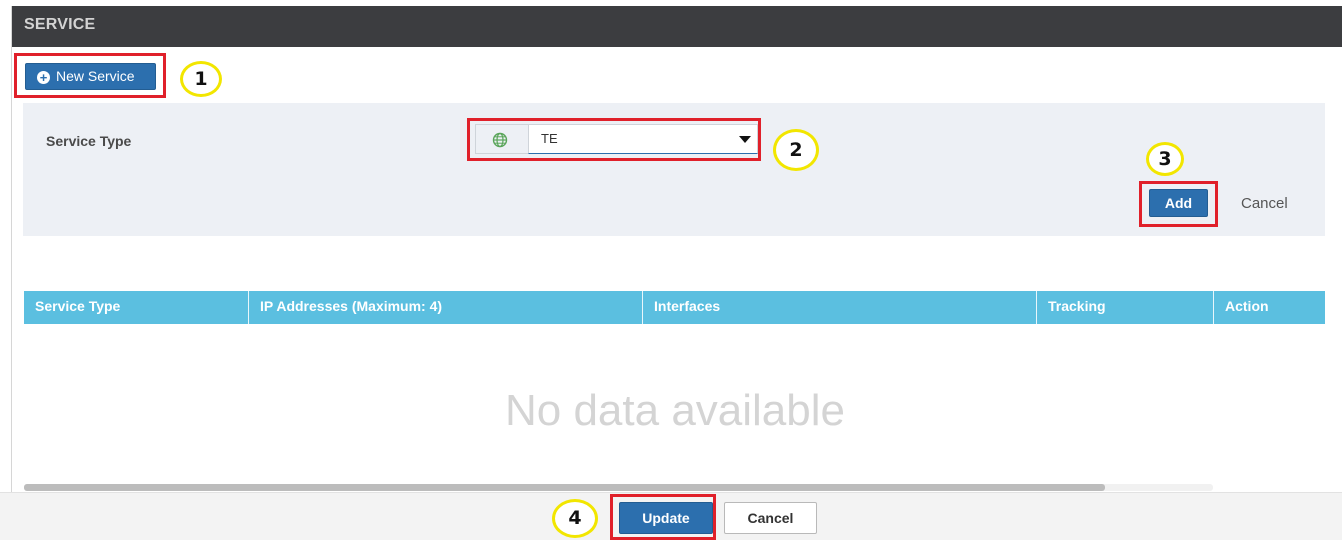 The height and width of the screenshot is (540, 1342). Describe the element at coordinates (614, 139) in the screenshot. I see `highlight-select` at that location.